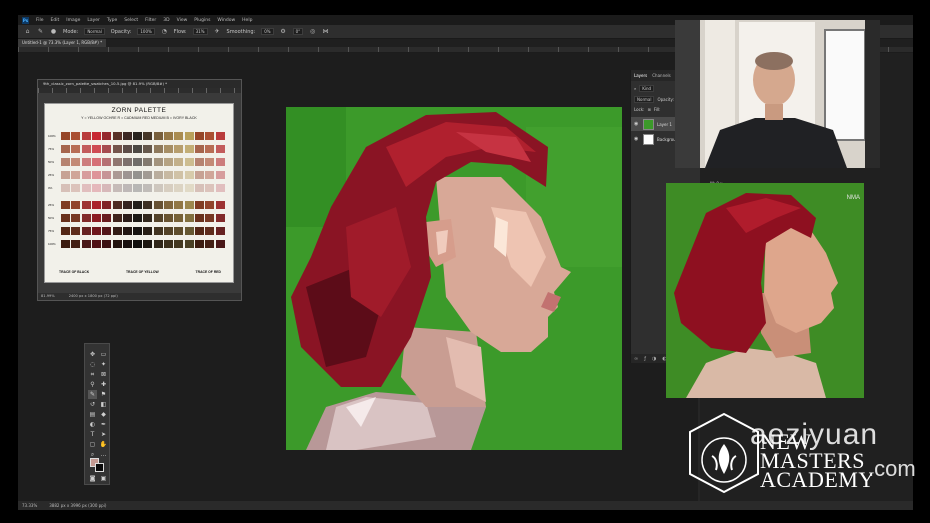  Describe the element at coordinates (647, 88) in the screenshot. I see `layer-kind-select: Kind` at that location.